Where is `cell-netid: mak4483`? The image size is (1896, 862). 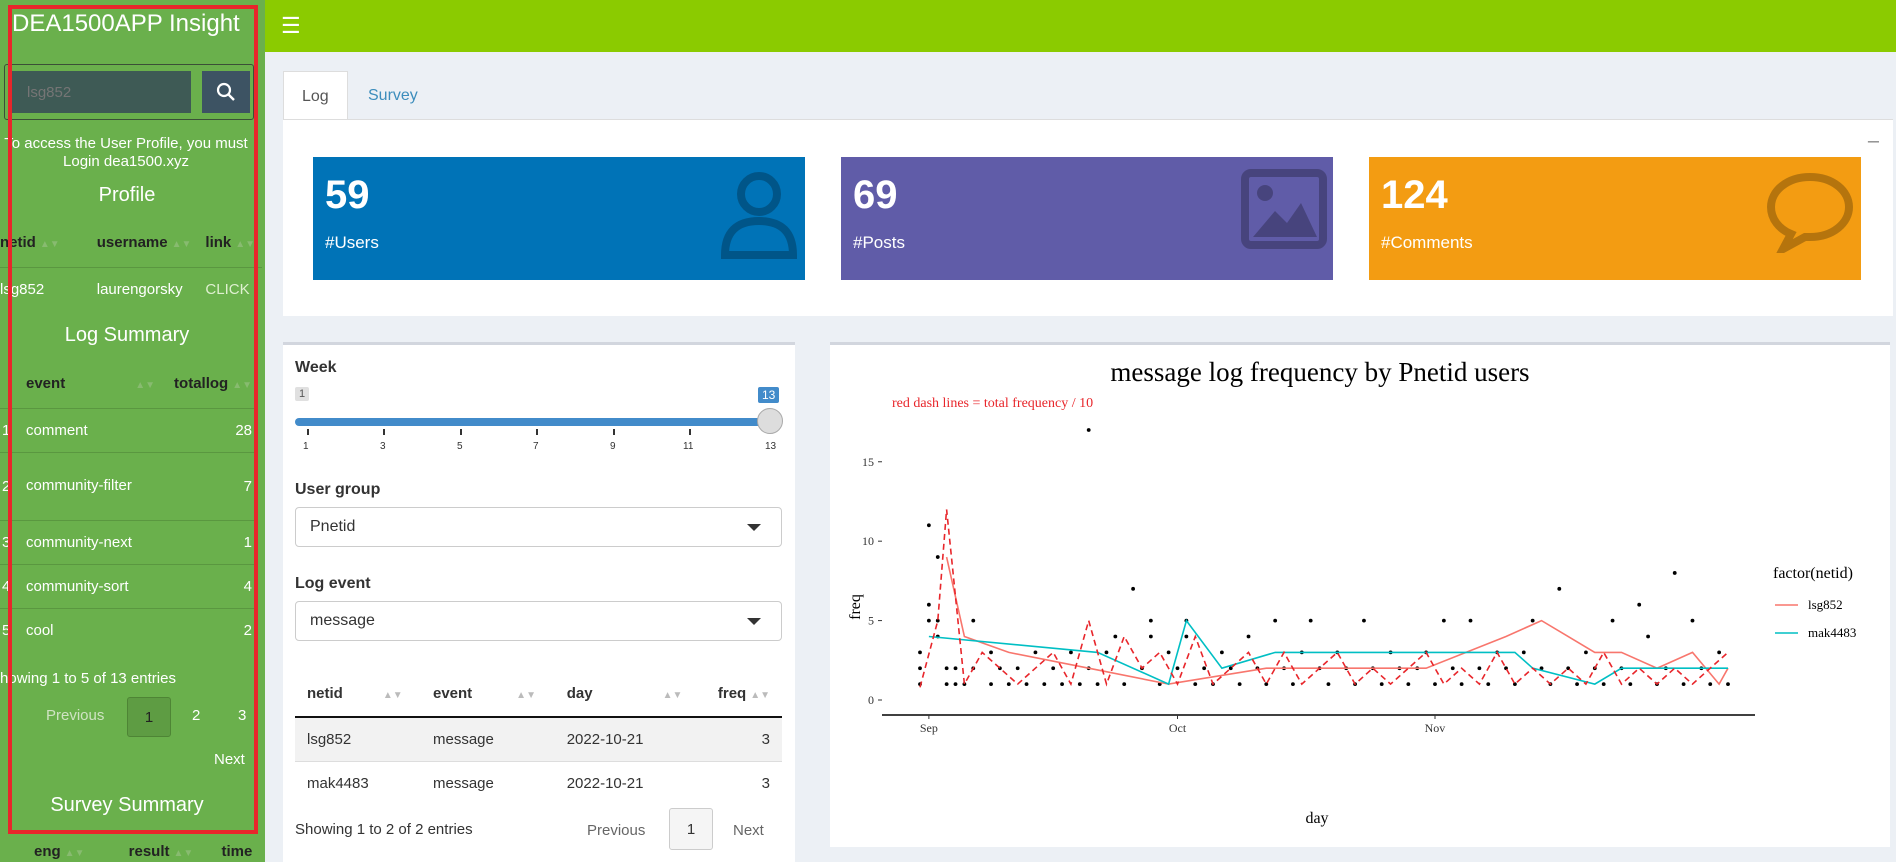
cell-netid: mak4483 is located at coordinates (358, 782).